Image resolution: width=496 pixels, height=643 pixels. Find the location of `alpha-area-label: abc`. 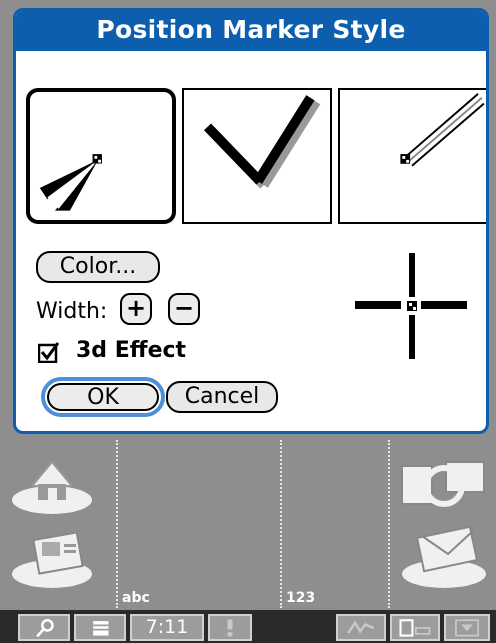

alpha-area-label: abc is located at coordinates (136, 598).